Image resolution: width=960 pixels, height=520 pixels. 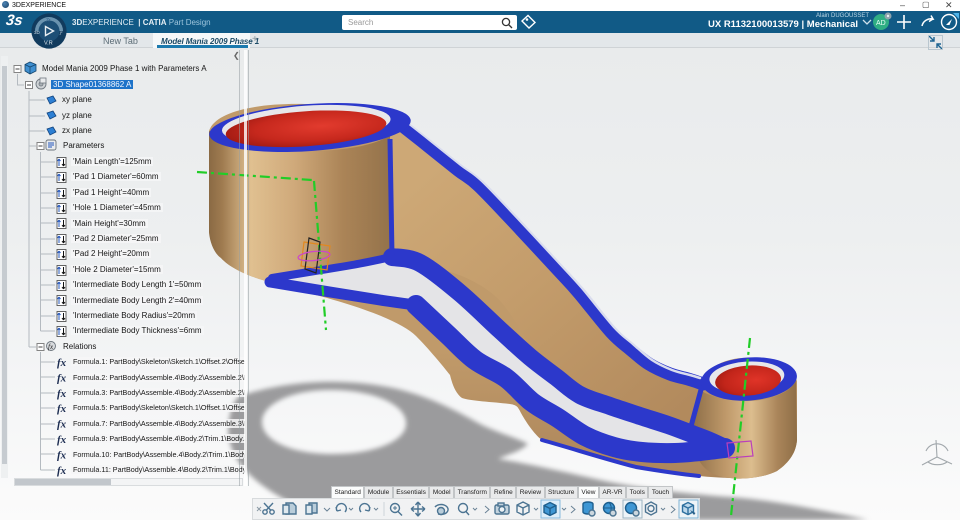 What do you see at coordinates (61, 32) in the screenshot?
I see `svg-text: j¹` at bounding box center [61, 32].